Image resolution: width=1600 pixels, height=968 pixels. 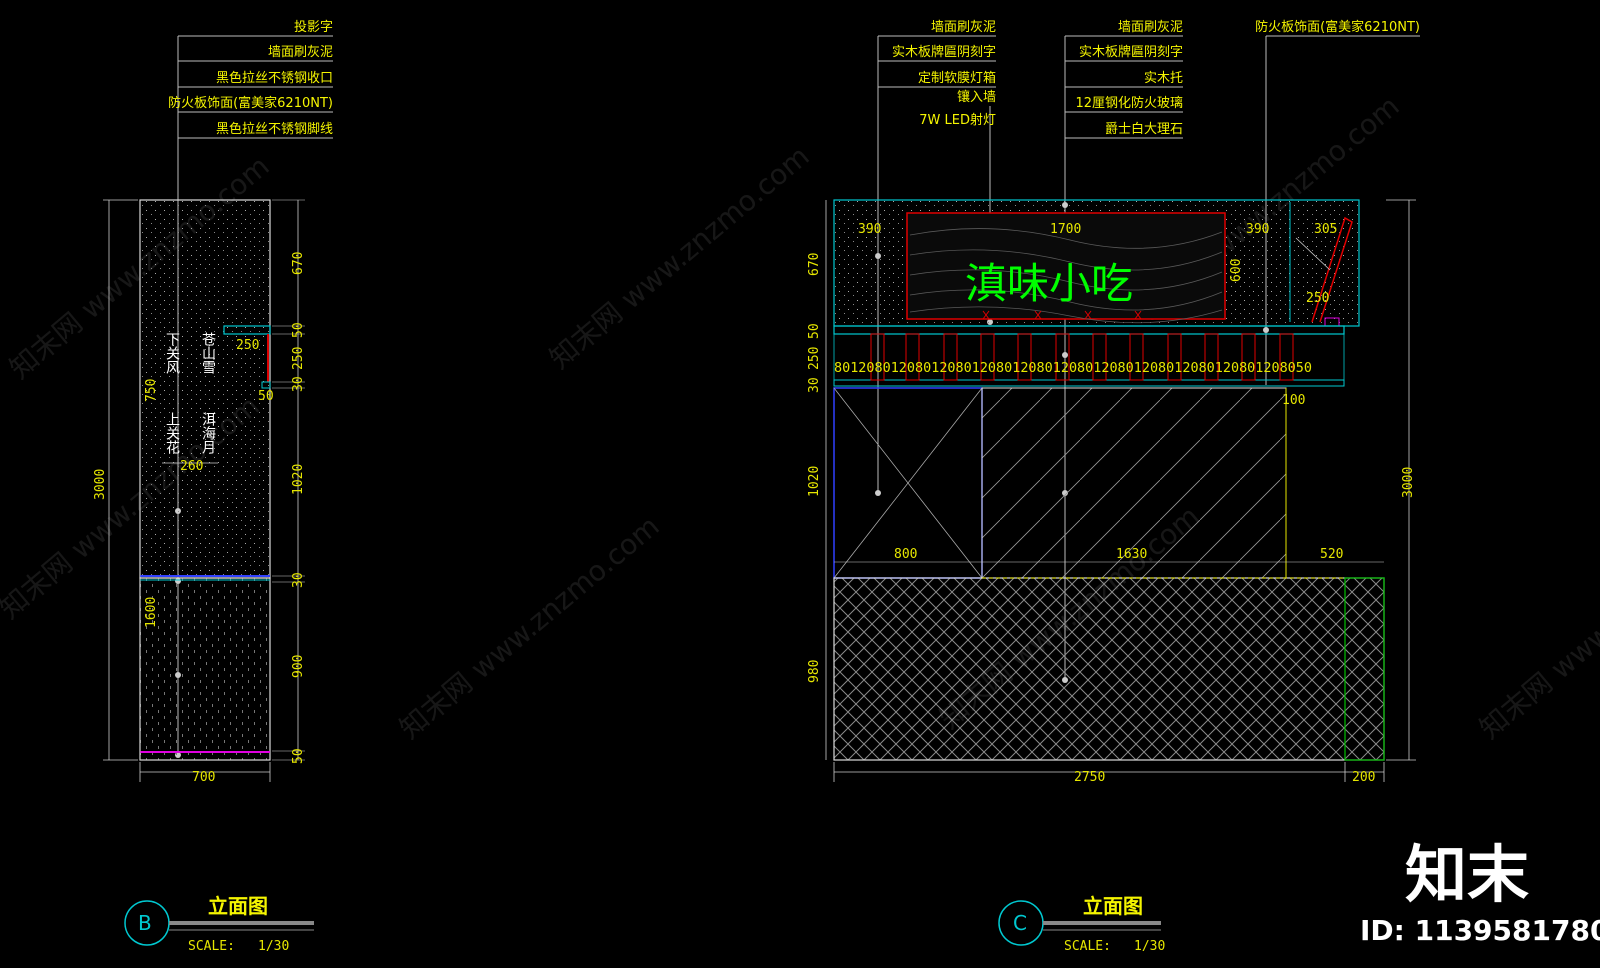 What do you see at coordinates (976, 97) in the screenshot?
I see `callout-label: 镶入墙` at bounding box center [976, 97].